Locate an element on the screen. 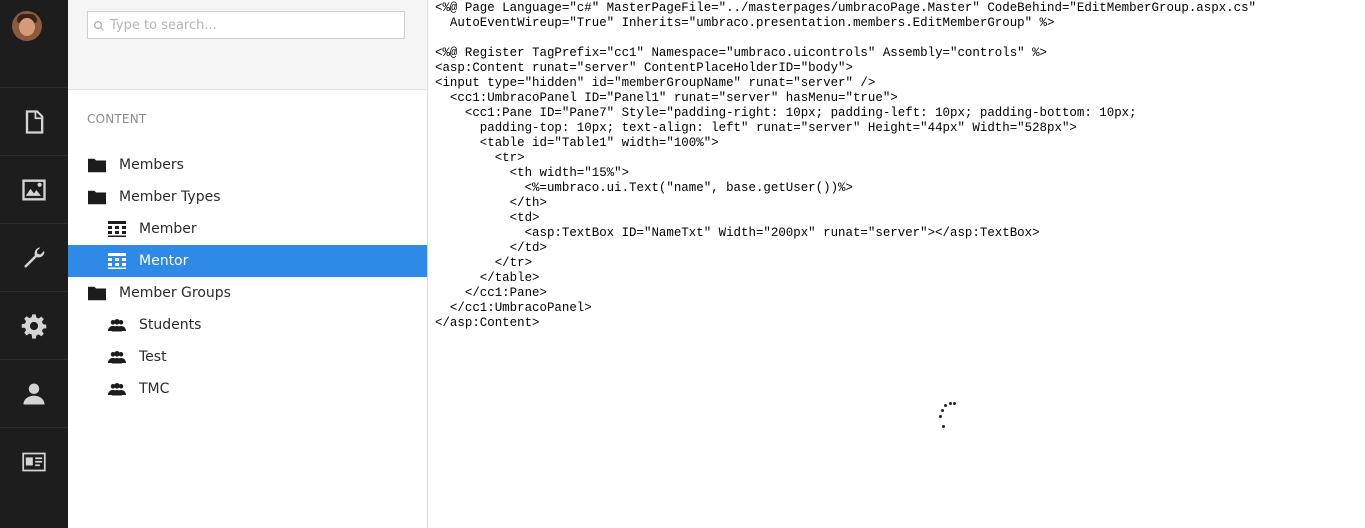  content-icon is located at coordinates (34, 121).